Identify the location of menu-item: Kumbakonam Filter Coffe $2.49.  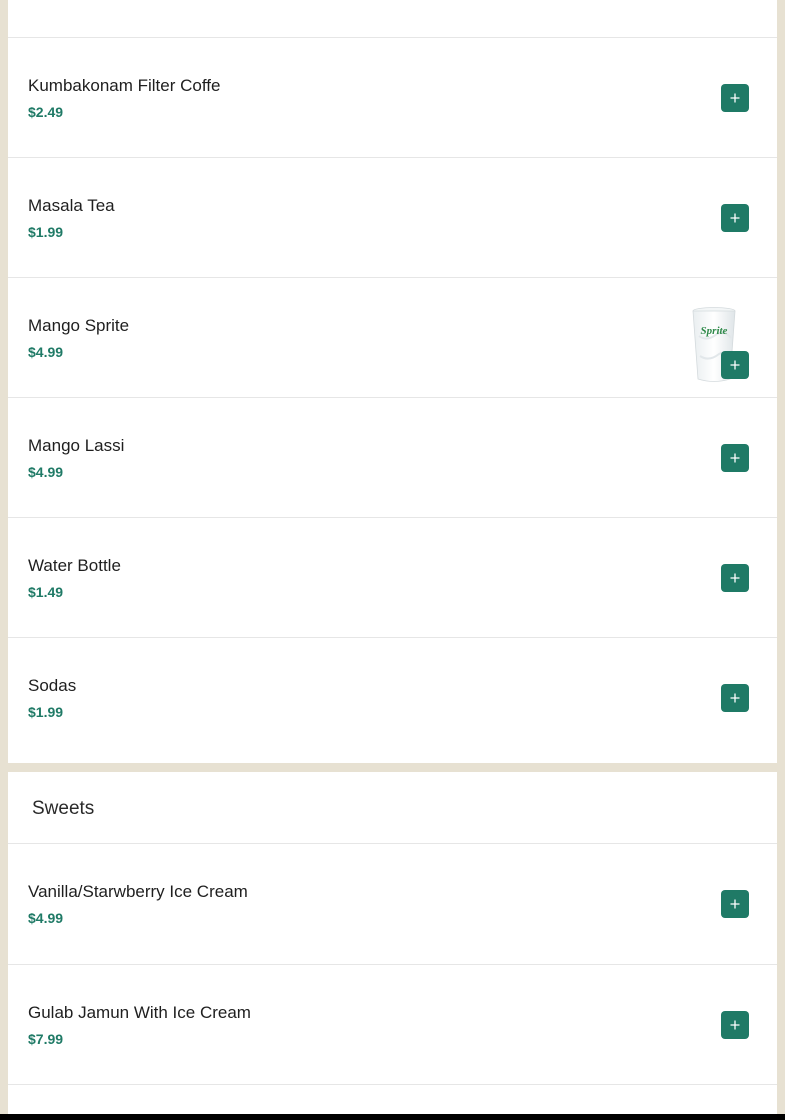
(392, 97).